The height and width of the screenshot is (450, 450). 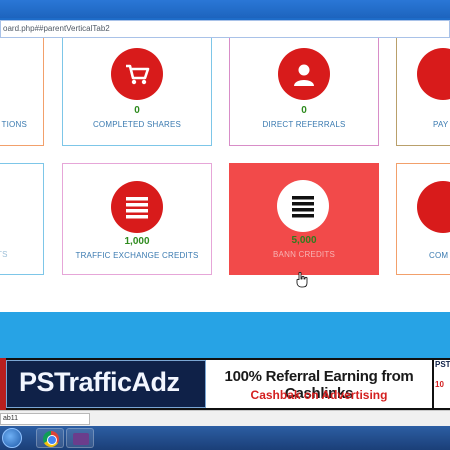 What do you see at coordinates (137, 241) in the screenshot?
I see `stat-value: 1,000` at bounding box center [137, 241].